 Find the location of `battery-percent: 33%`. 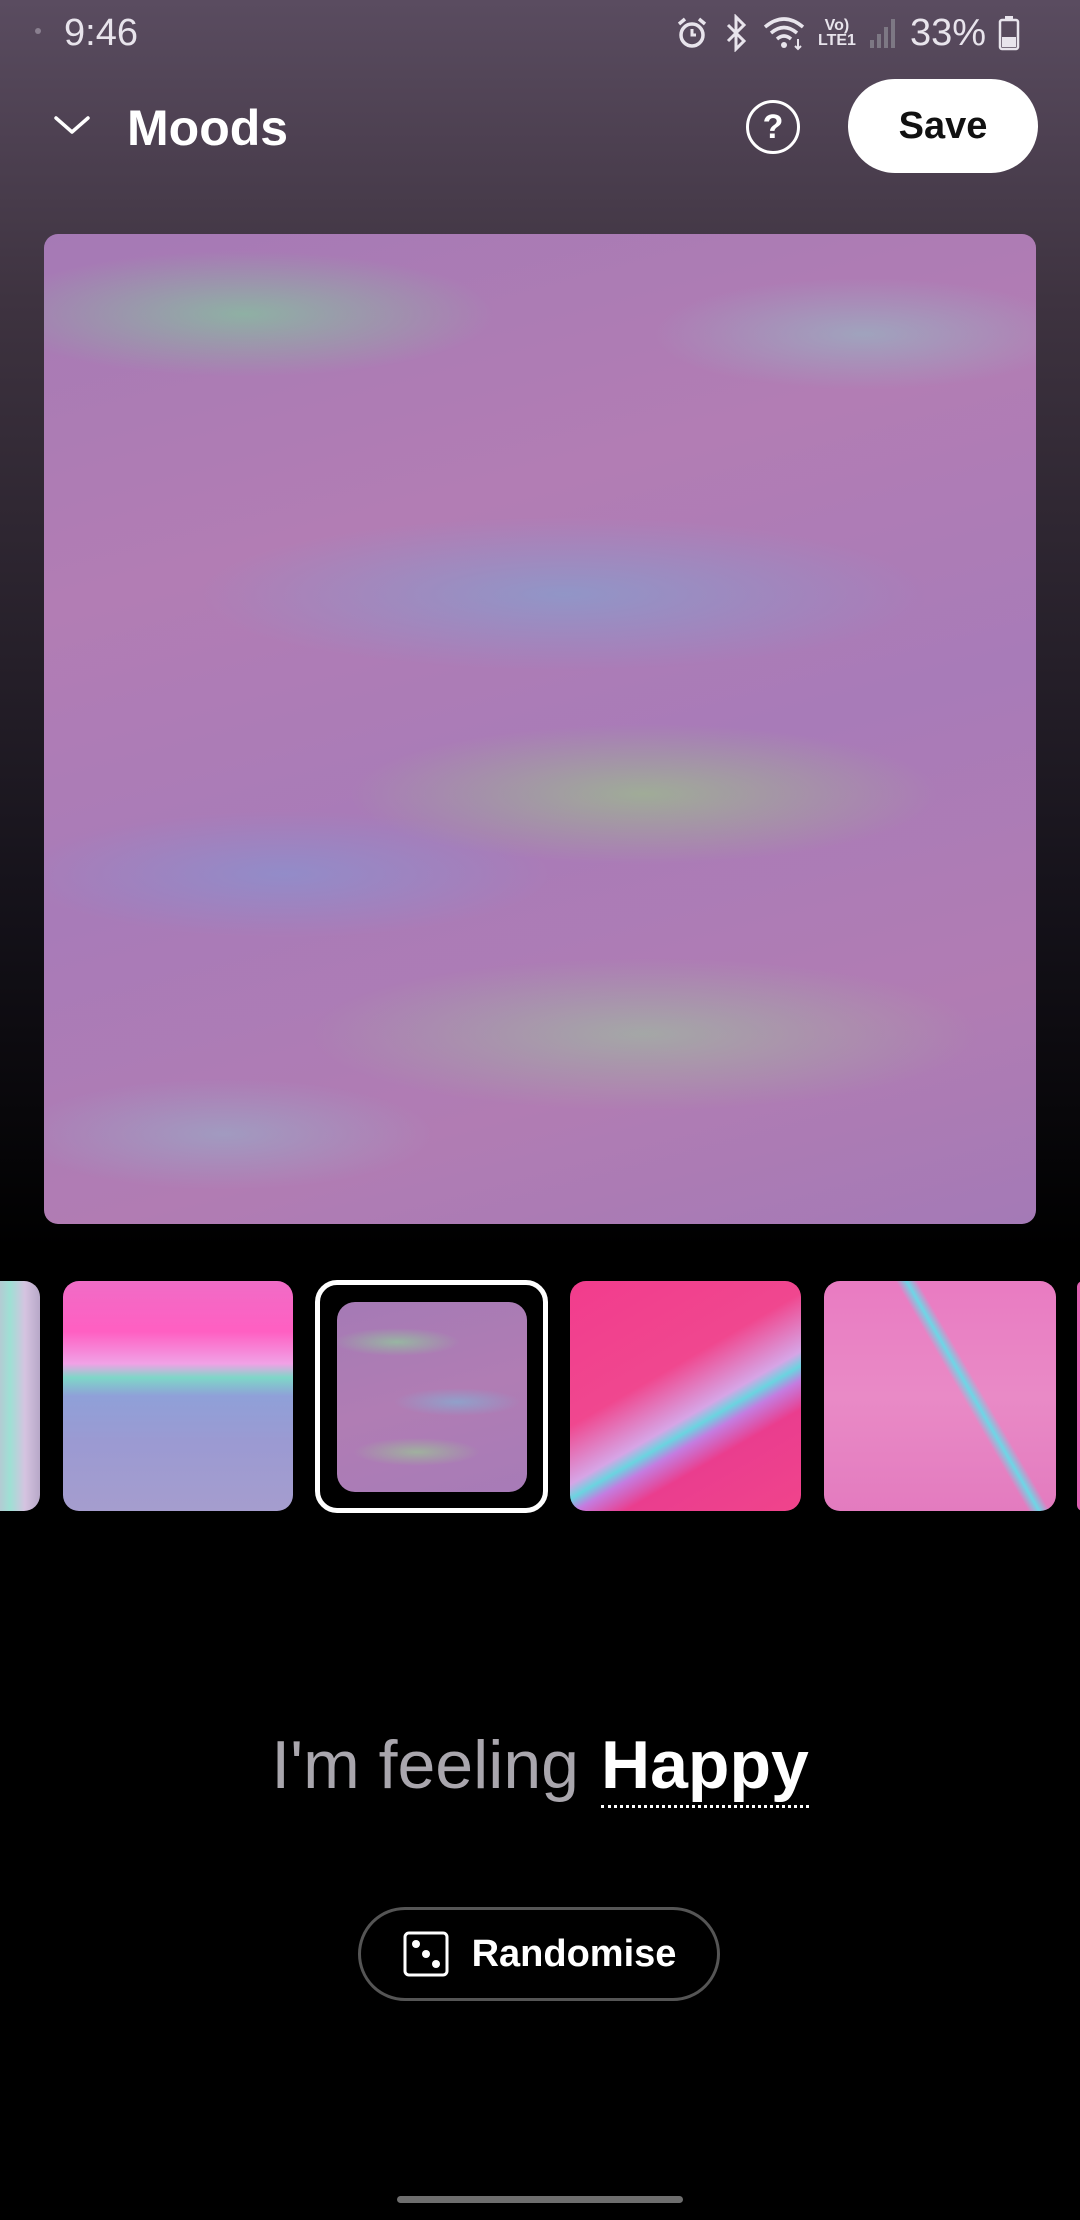

battery-percent: 33% is located at coordinates (947, 33).